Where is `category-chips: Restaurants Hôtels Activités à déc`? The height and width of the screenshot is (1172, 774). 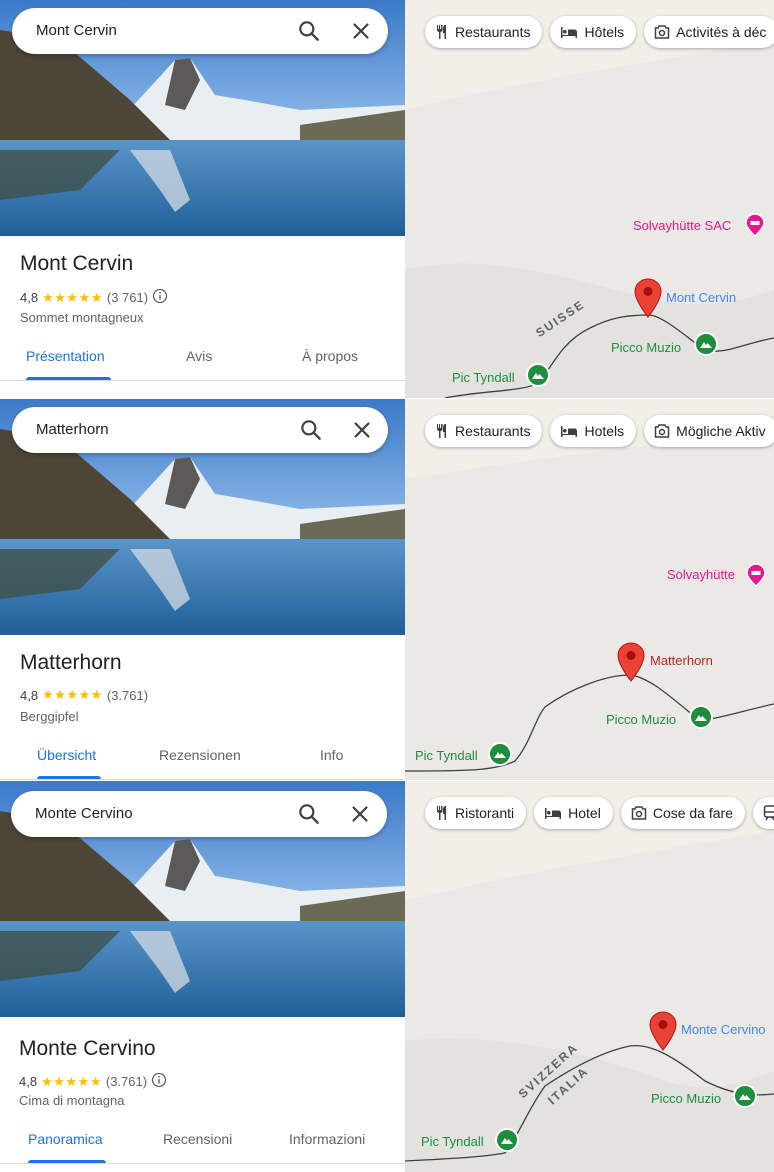
category-chips: Restaurants Hôtels Activités à déc is located at coordinates (599, 32).